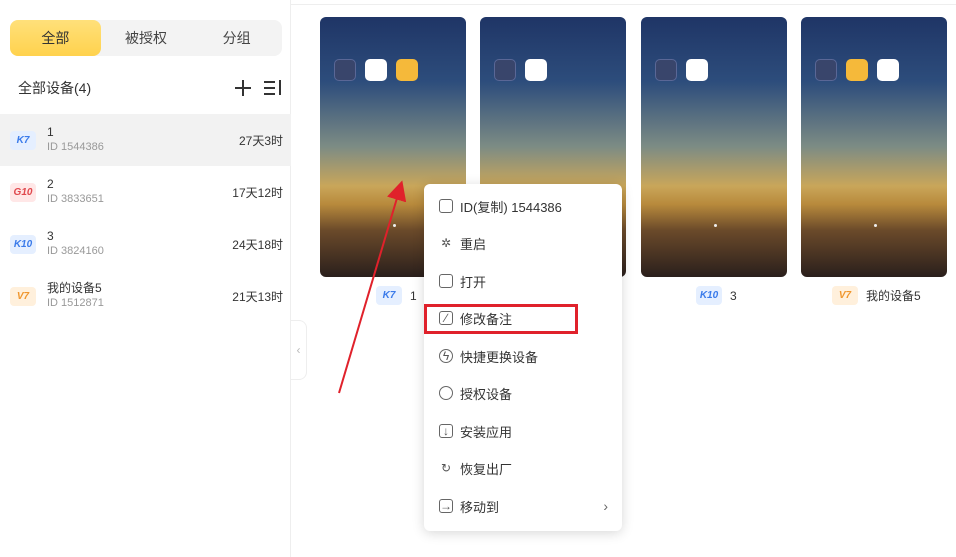  What do you see at coordinates (75, 303) in the screenshot?
I see `device-id: ID 1512871` at bounding box center [75, 303].